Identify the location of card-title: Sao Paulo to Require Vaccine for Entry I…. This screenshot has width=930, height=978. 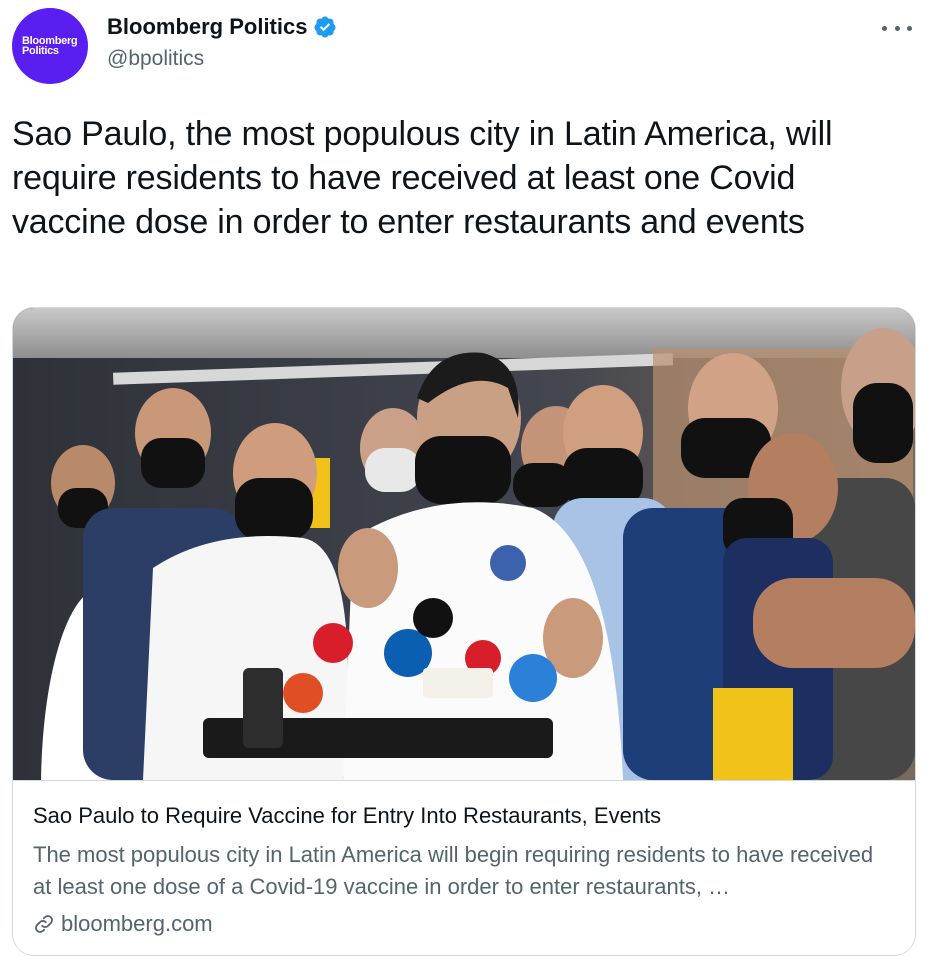
(347, 816).